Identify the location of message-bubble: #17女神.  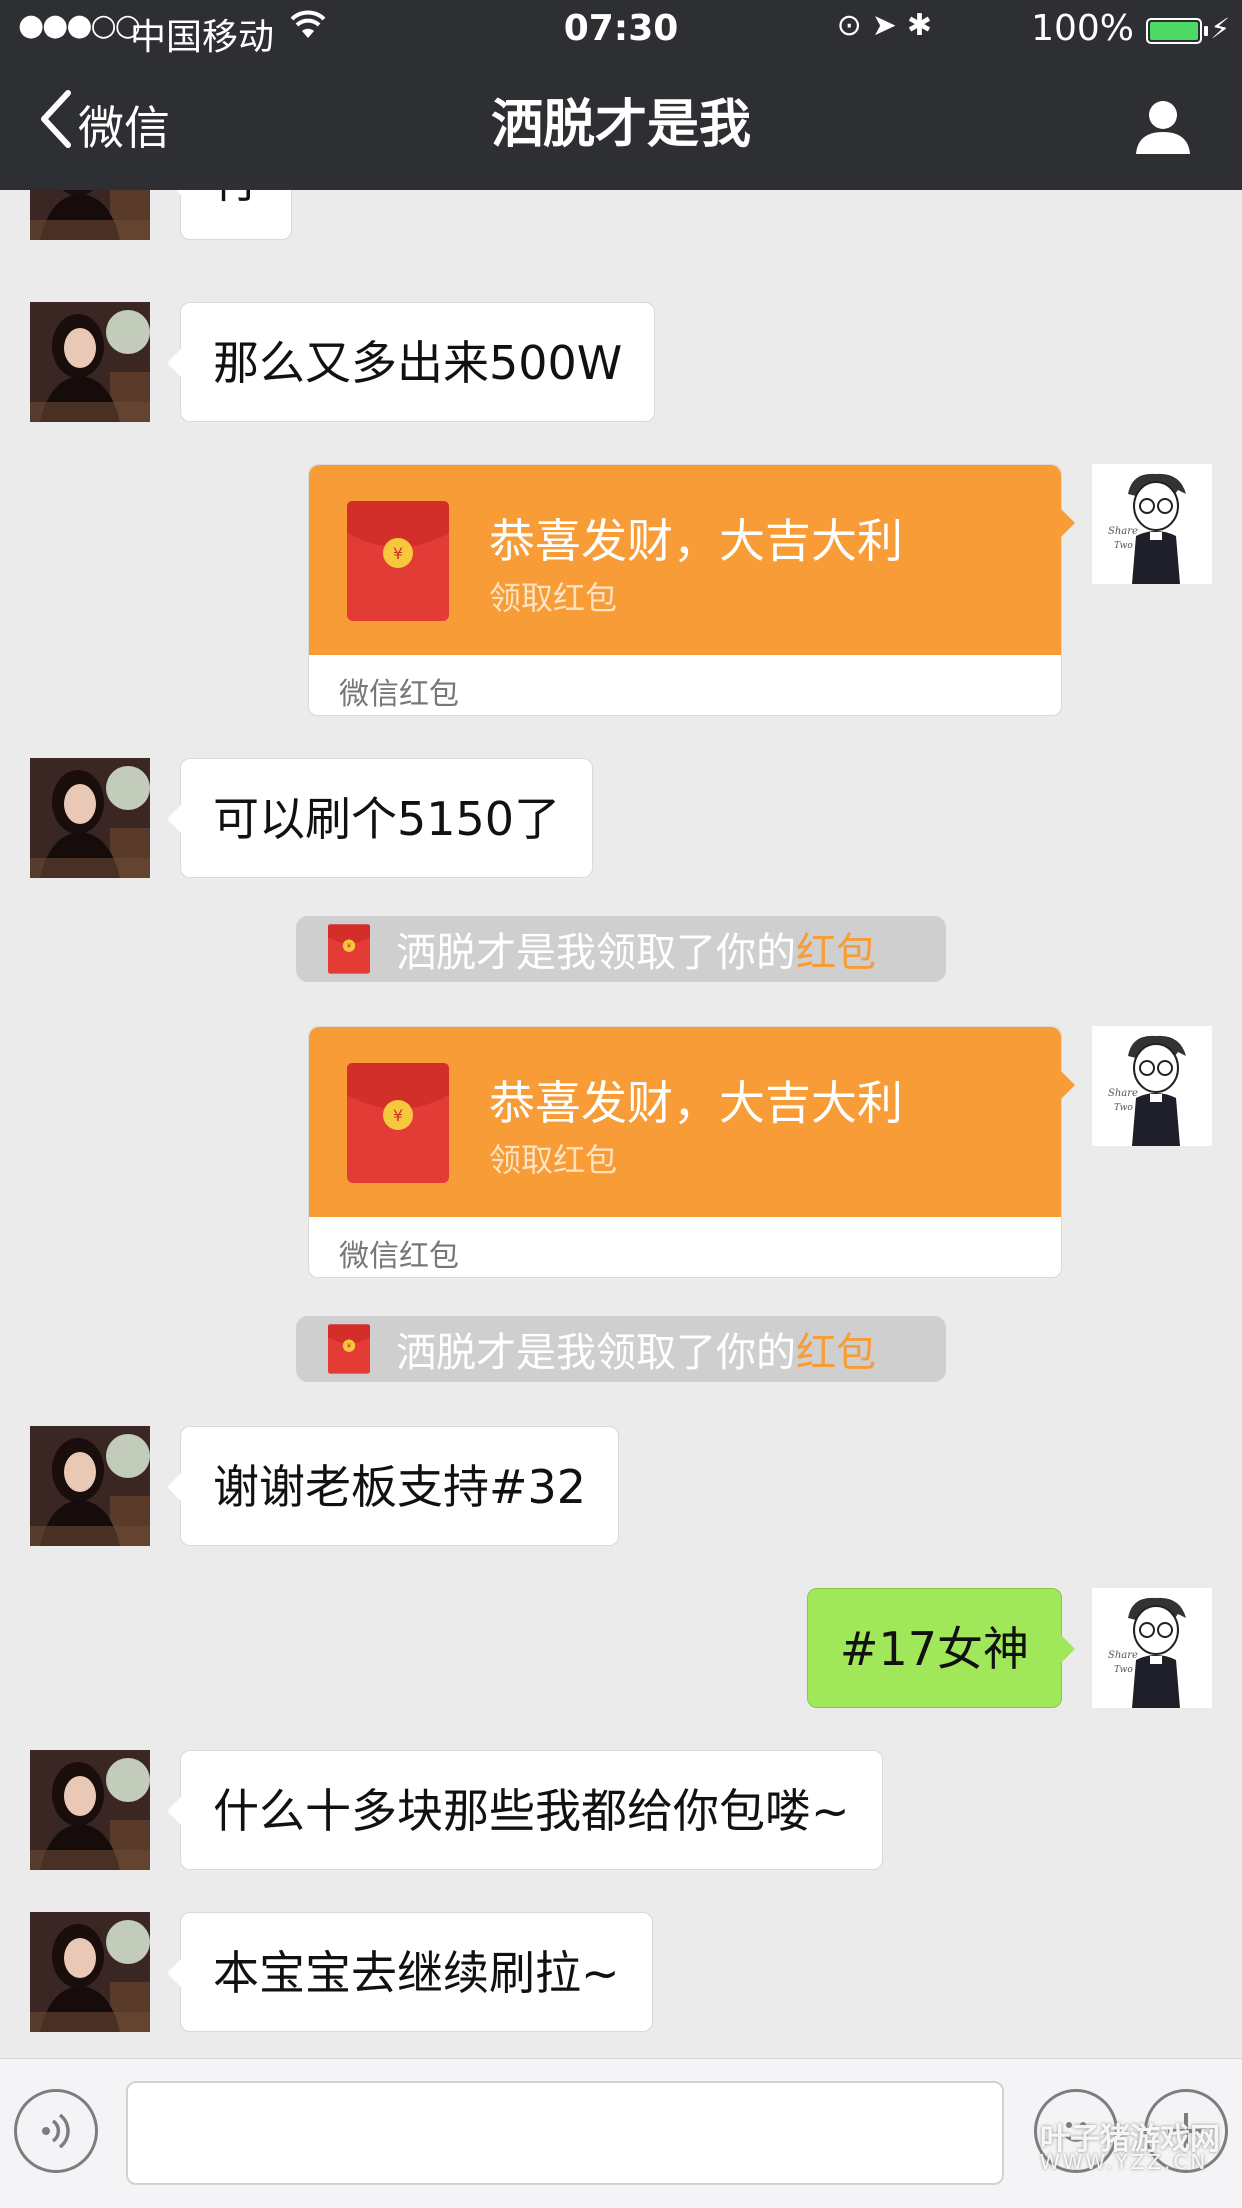
(941, 1648).